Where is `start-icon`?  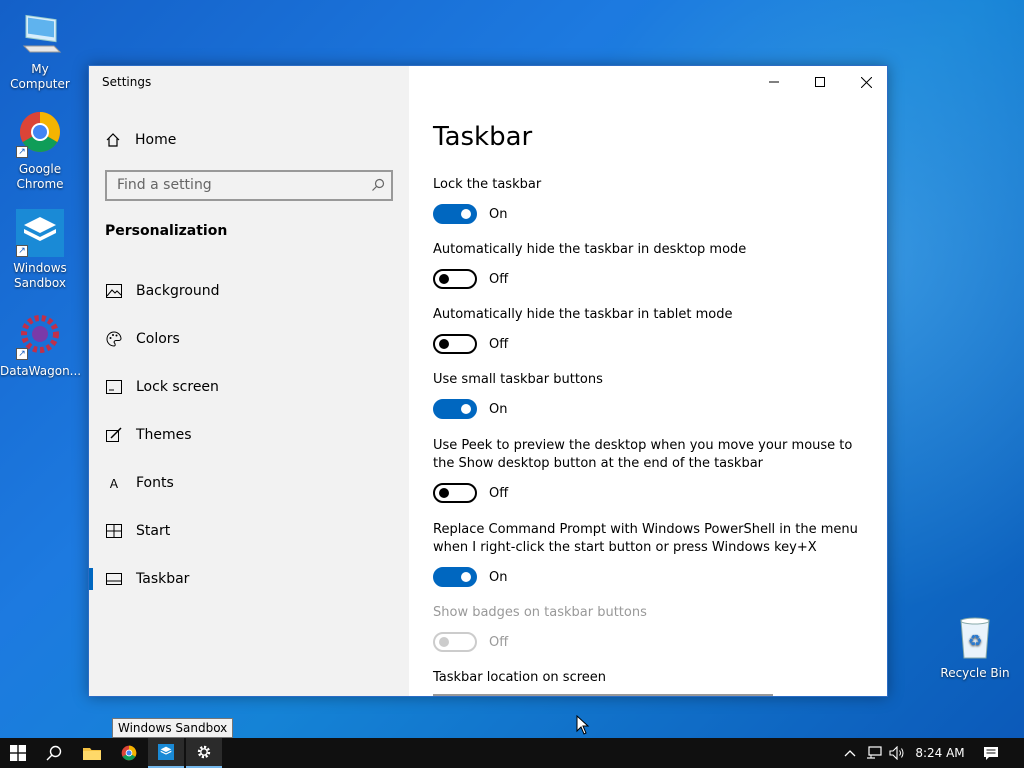 start-icon is located at coordinates (114, 531).